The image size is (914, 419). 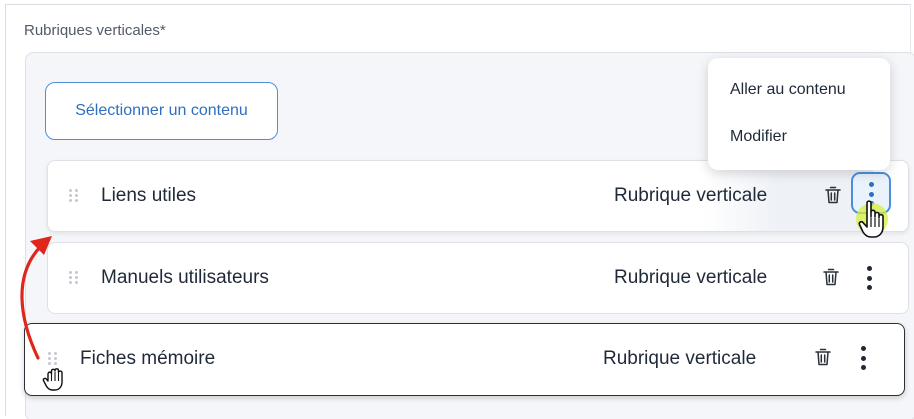 What do you see at coordinates (872, 219) in the screenshot?
I see `hand-pointer-icon` at bounding box center [872, 219].